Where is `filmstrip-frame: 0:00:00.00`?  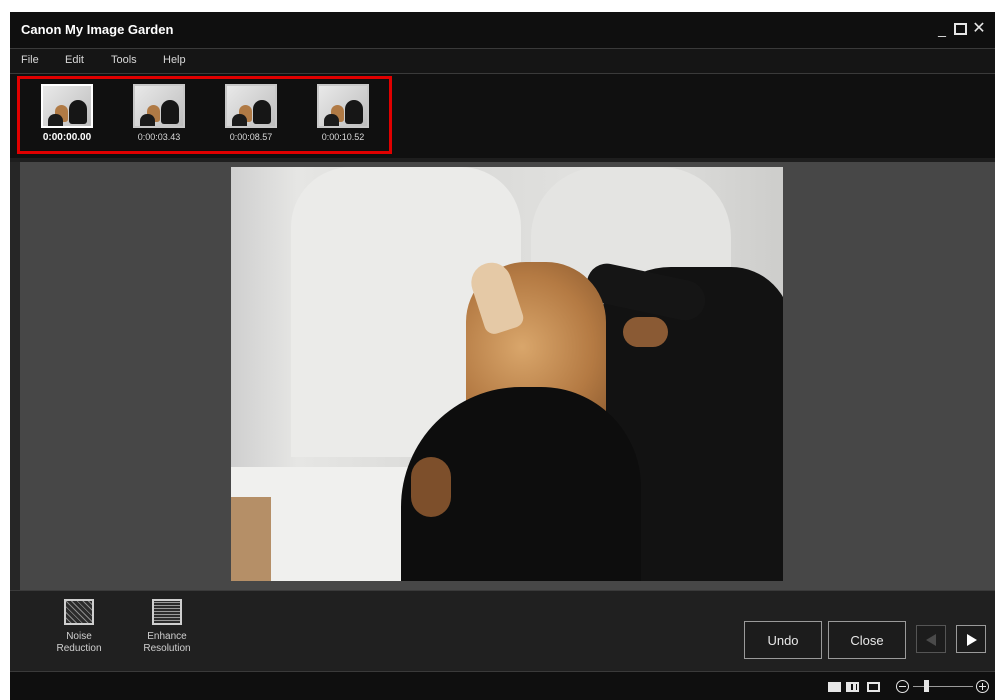 filmstrip-frame: 0:00:00.00 is located at coordinates (67, 116).